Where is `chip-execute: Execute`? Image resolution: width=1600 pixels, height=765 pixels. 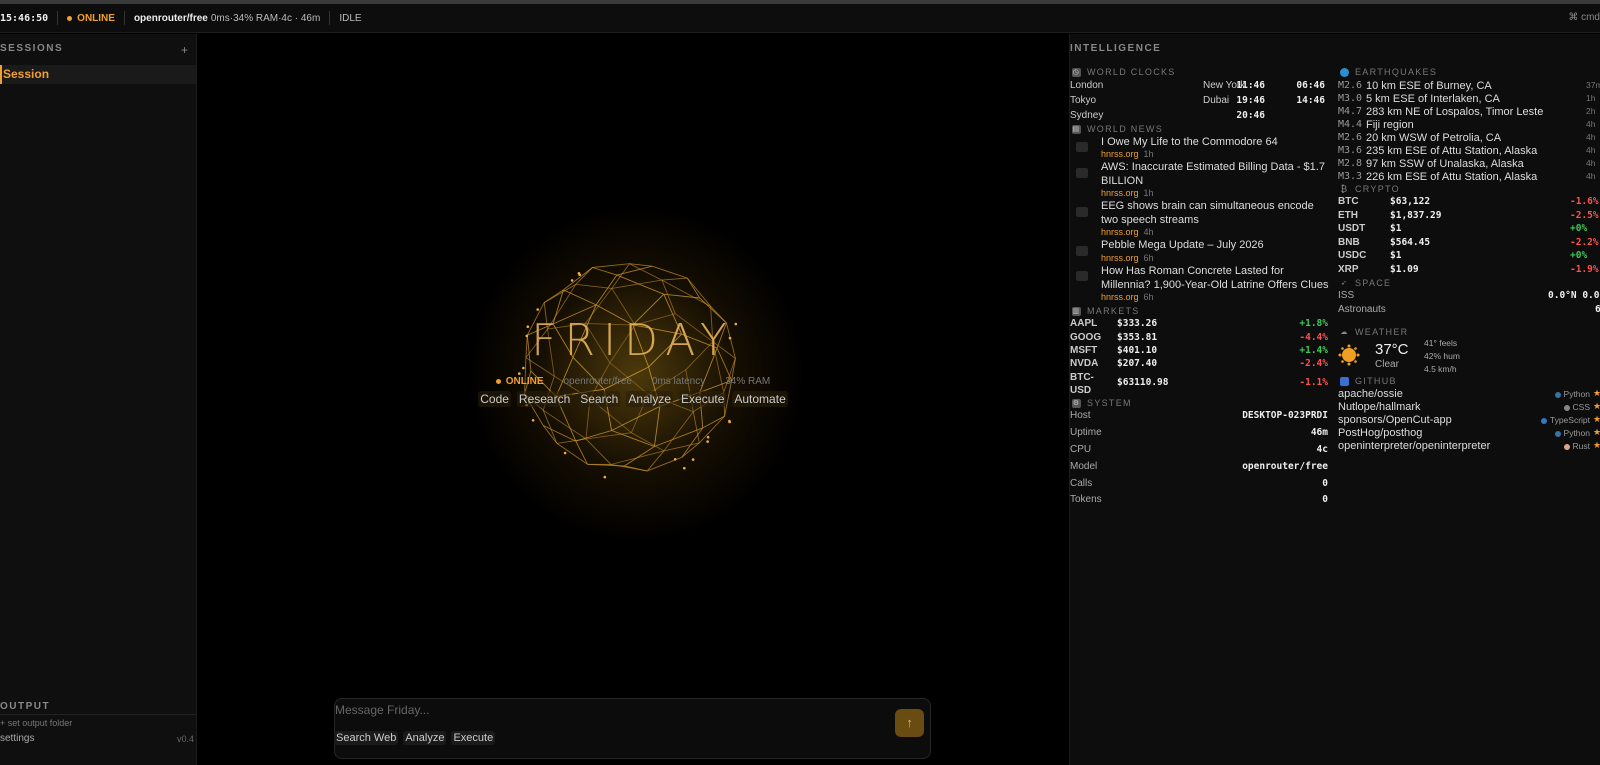 chip-execute: Execute is located at coordinates (703, 399).